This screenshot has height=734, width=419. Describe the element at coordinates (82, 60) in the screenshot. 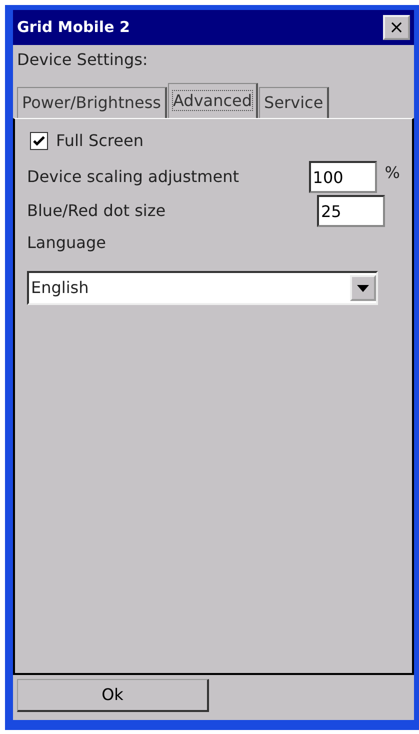

I see `heading: Device Settings:` at that location.